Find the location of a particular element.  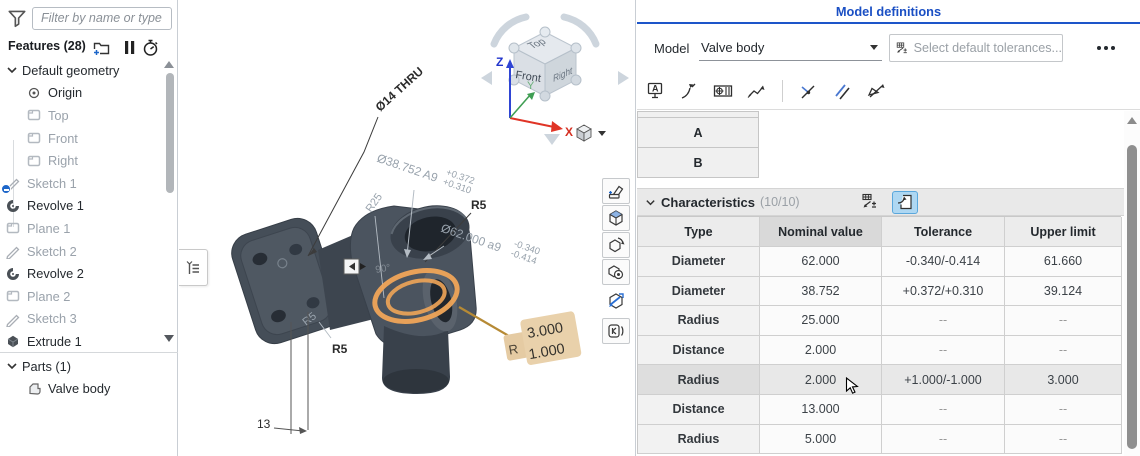

view-options-menu is located at coordinates (595, 133).